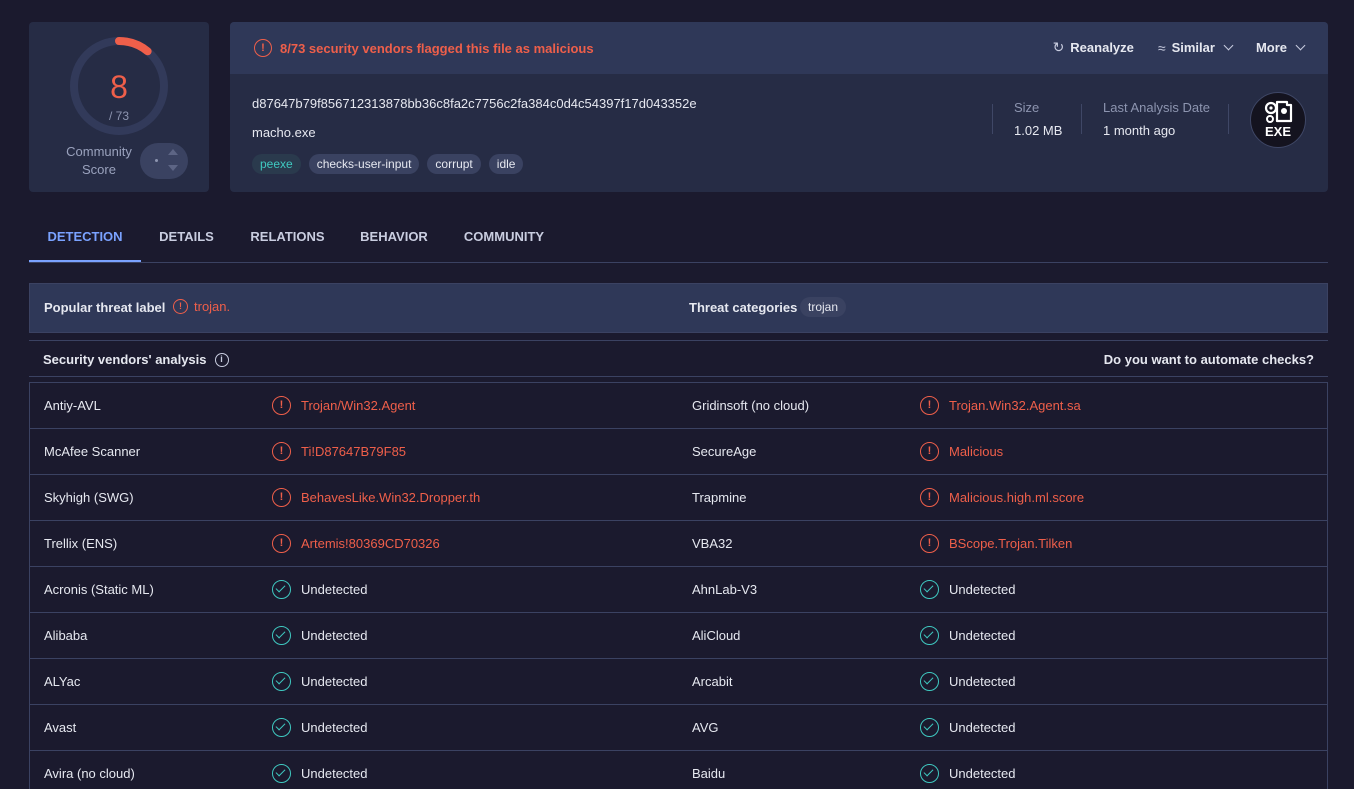 This screenshot has width=1354, height=789. I want to click on tag: peexe, so click(276, 164).